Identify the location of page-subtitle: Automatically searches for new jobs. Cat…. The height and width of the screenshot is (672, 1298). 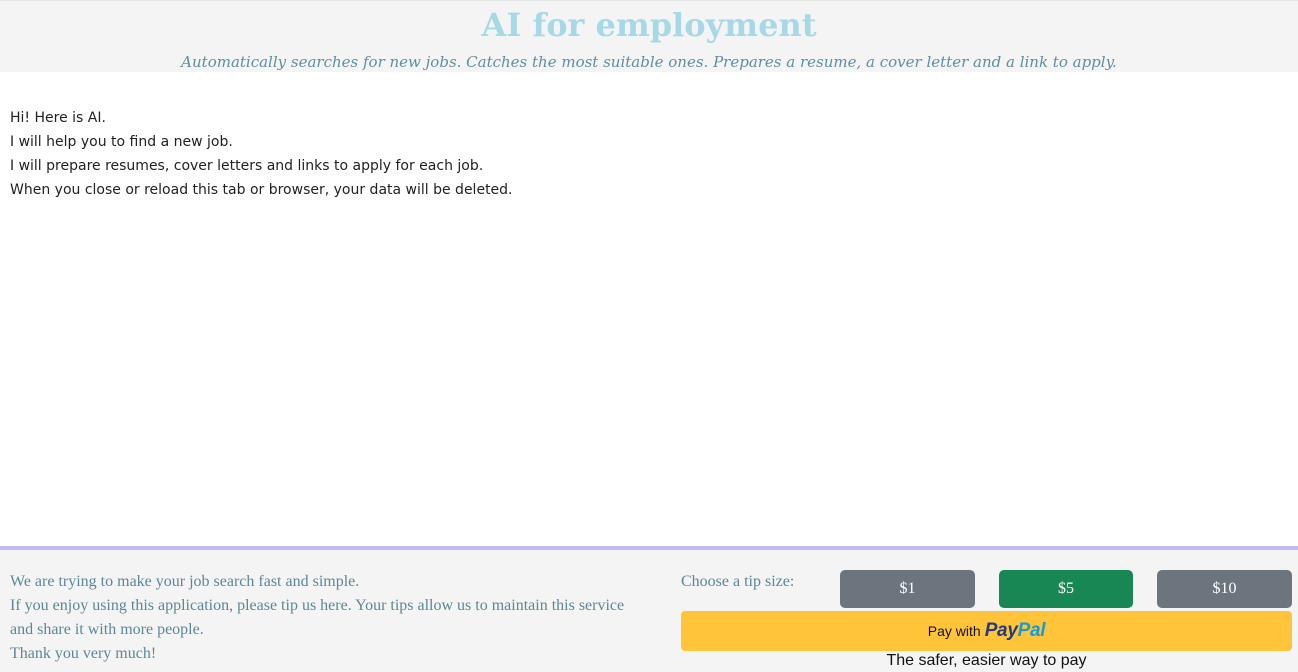
(649, 62).